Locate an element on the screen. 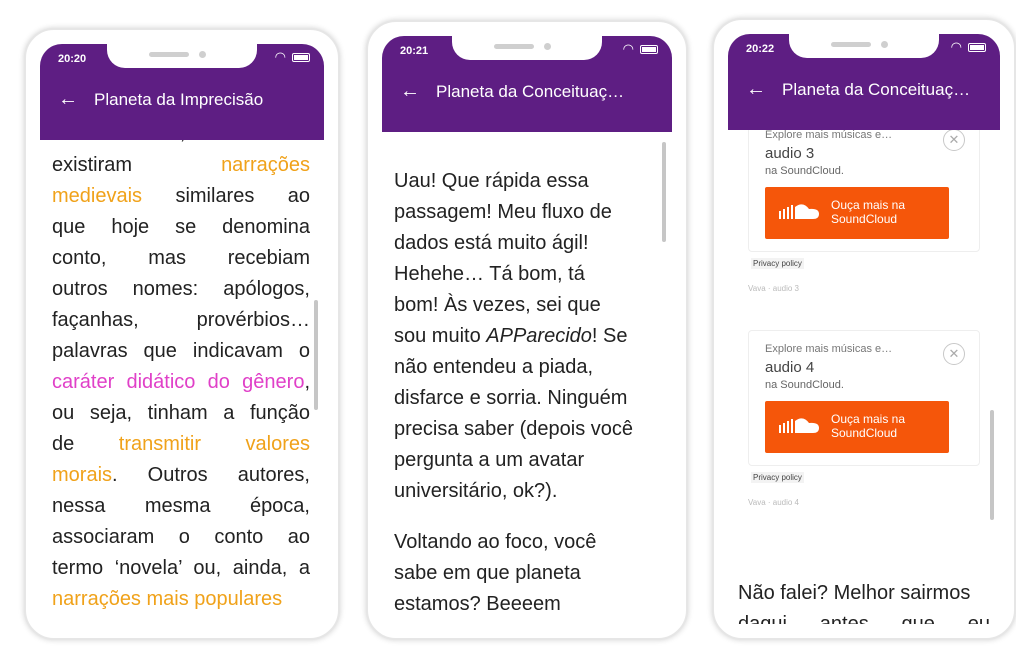 The width and height of the screenshot is (1016, 654). text-line: existiram narrações is located at coordinates (181, 165).